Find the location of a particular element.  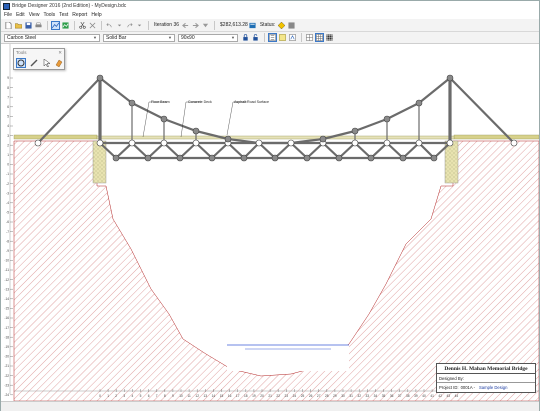

open-folder-button is located at coordinates (18, 25).